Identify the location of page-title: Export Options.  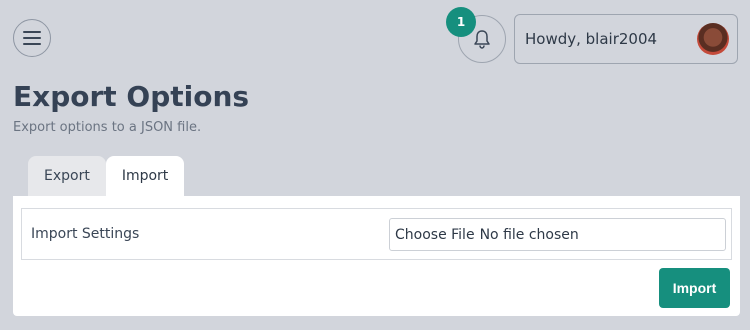
(131, 96).